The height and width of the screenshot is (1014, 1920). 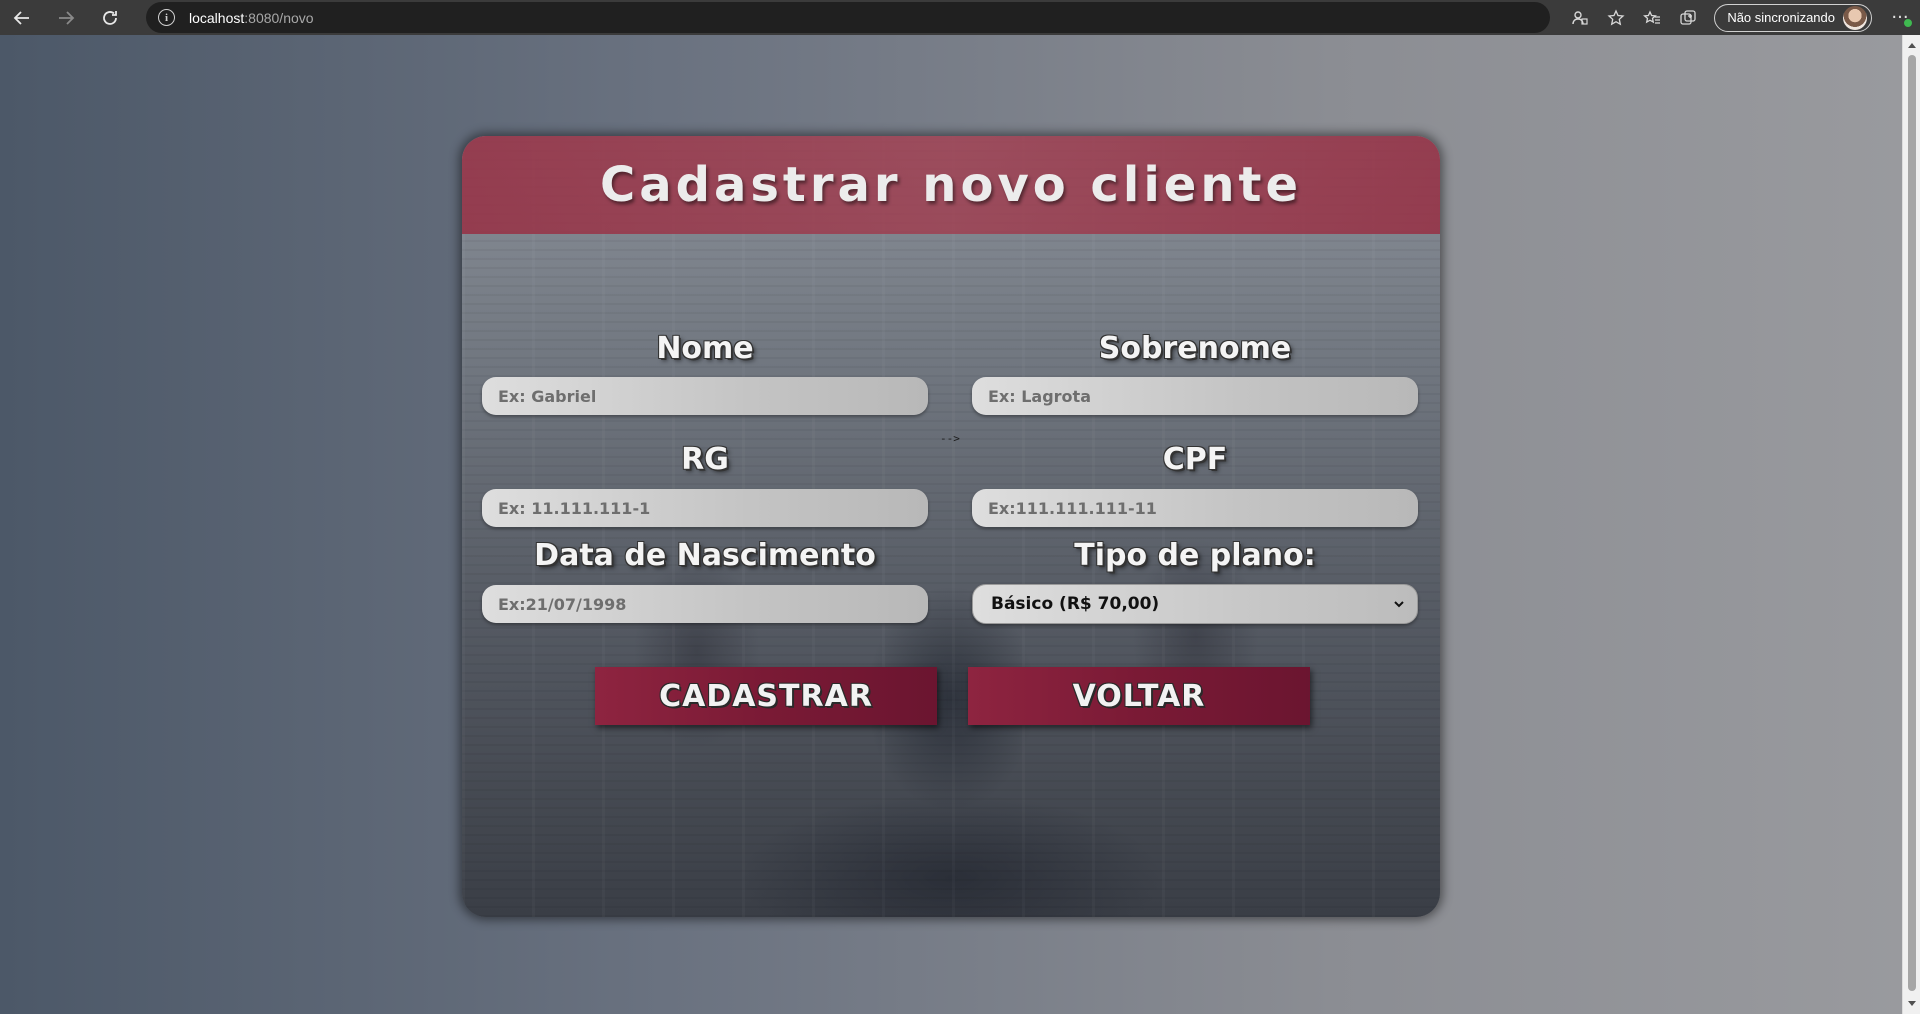 I want to click on voltar-button: VOLTAR, so click(x=1139, y=696).